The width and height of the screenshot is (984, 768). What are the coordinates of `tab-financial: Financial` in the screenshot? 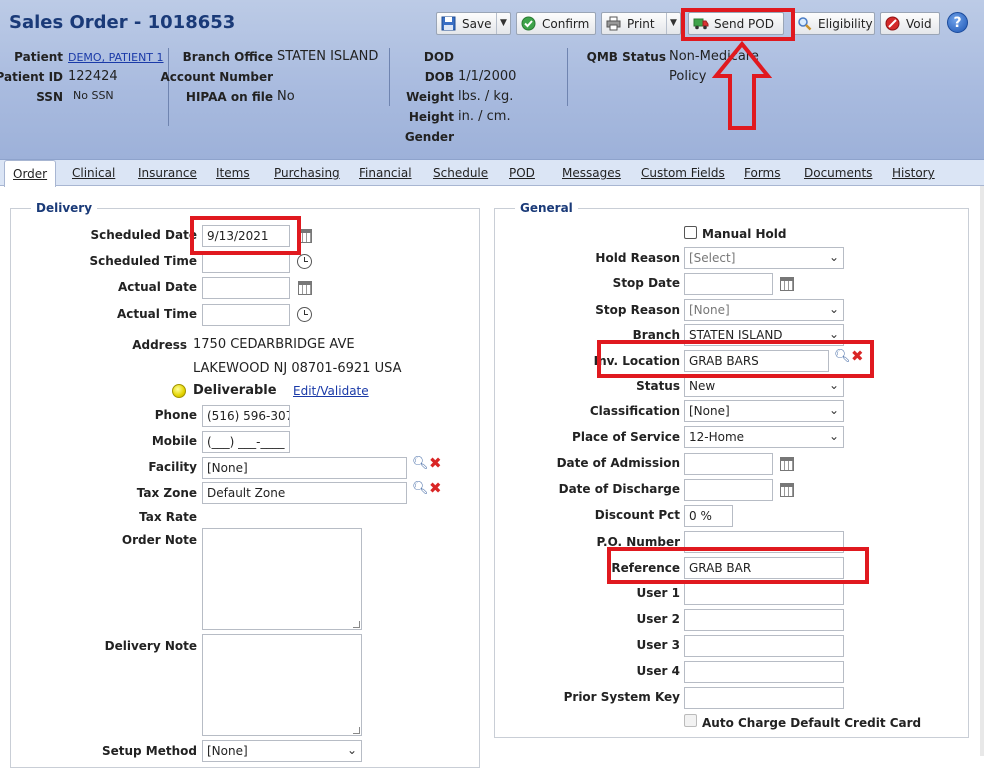 It's located at (385, 173).